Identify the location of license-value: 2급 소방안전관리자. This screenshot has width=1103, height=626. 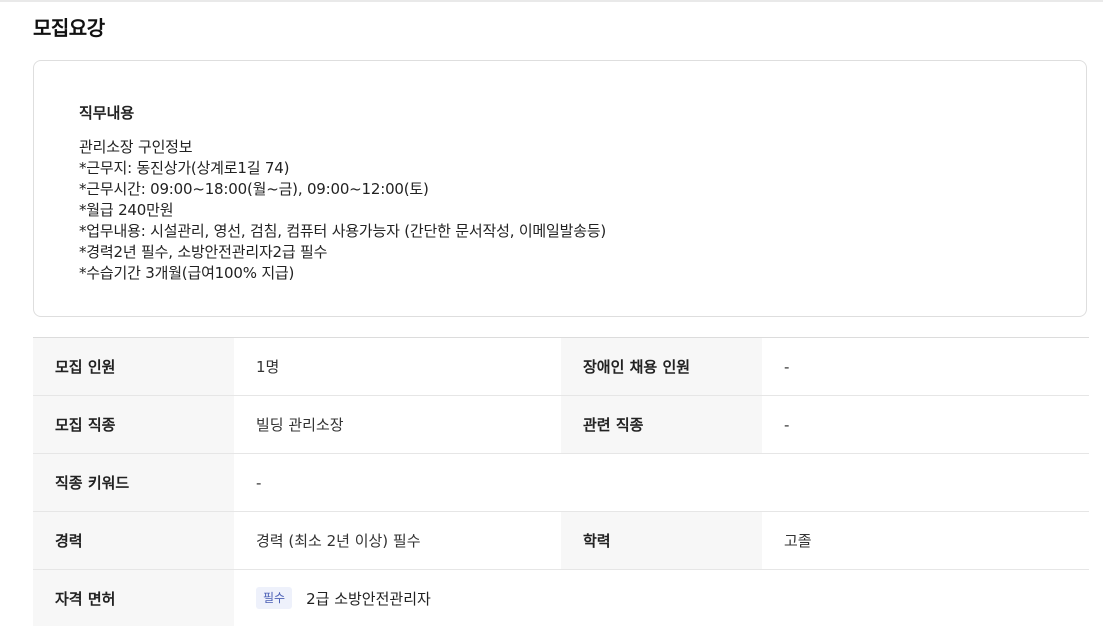
(368, 598).